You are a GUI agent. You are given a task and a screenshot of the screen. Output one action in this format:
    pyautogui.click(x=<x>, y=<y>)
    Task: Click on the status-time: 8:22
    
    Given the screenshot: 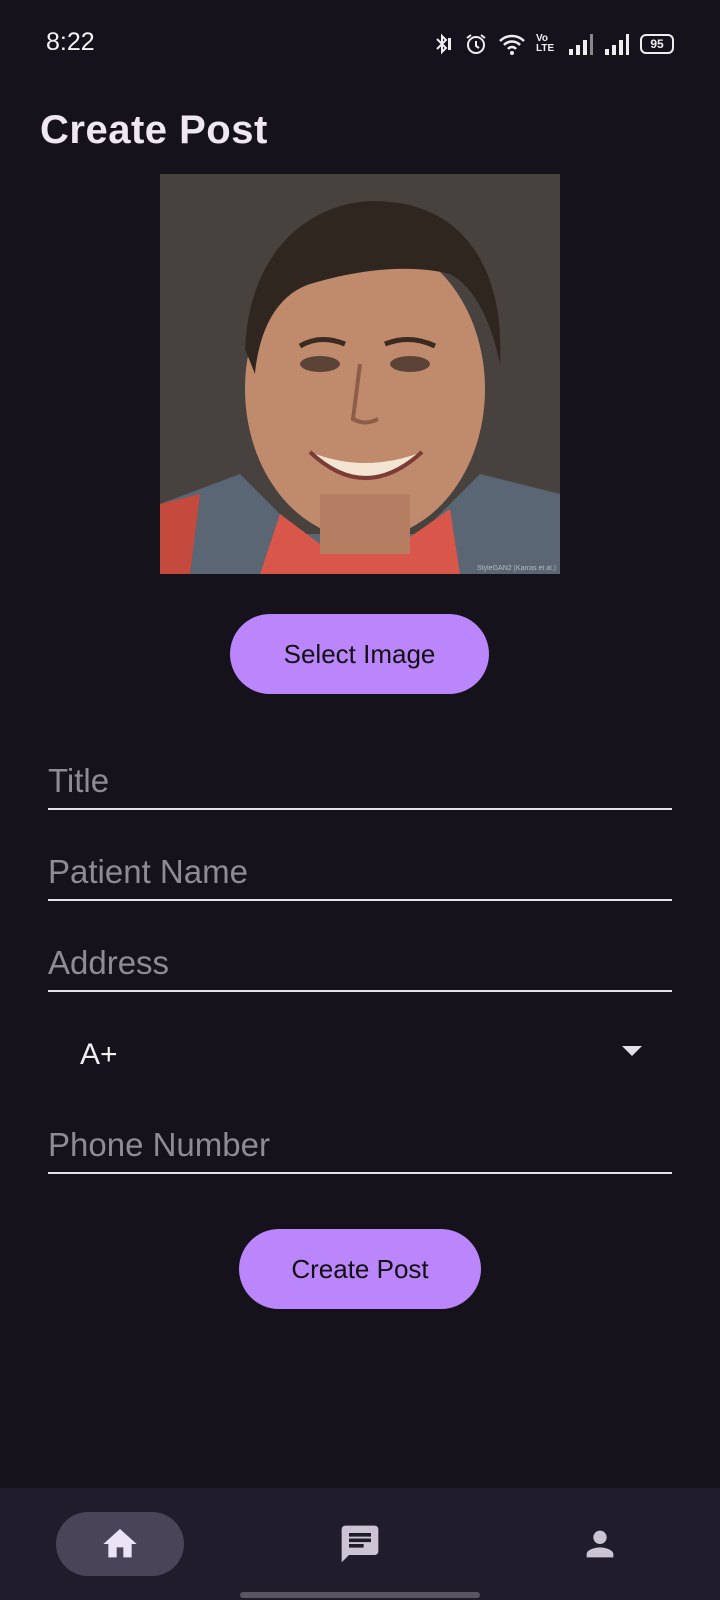 What is the action you would take?
    pyautogui.click(x=70, y=42)
    